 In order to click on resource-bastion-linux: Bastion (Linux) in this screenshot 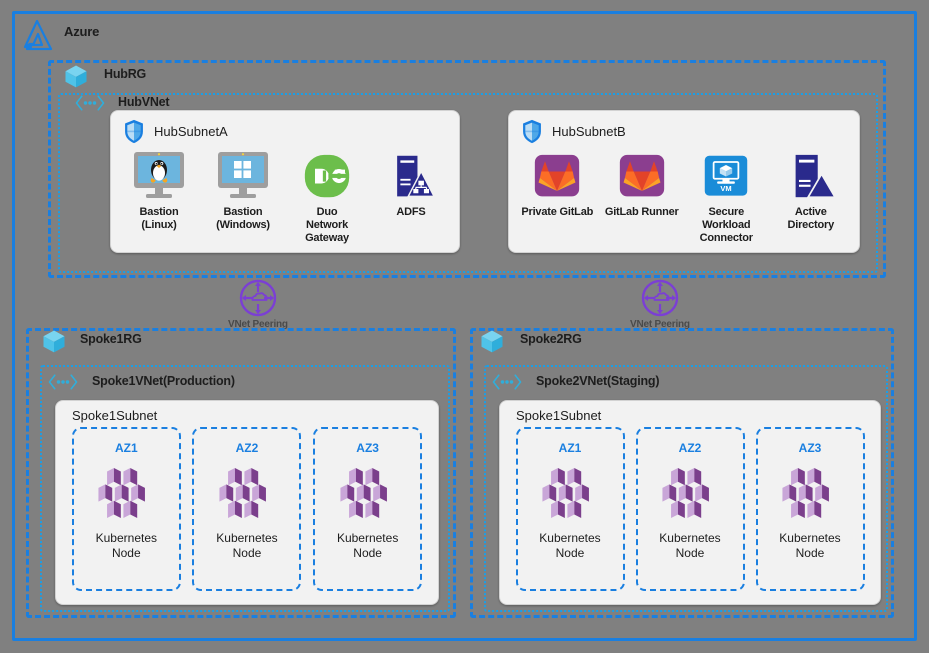, I will do `click(159, 191)`.